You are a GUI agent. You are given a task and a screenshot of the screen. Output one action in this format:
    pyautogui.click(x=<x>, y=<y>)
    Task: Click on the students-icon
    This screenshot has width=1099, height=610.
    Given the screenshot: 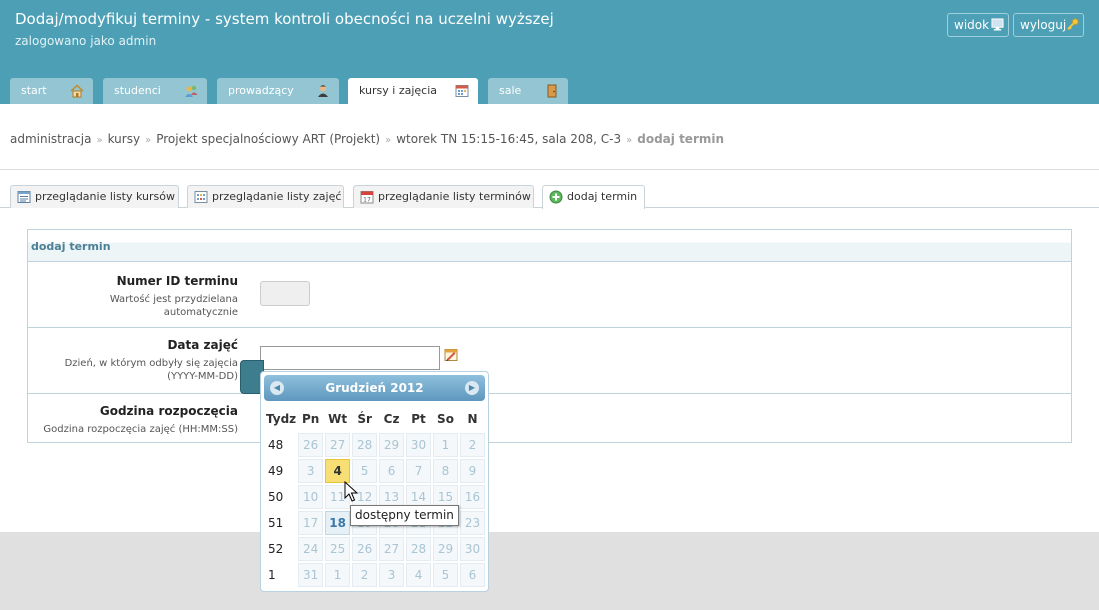 What is the action you would take?
    pyautogui.click(x=191, y=91)
    